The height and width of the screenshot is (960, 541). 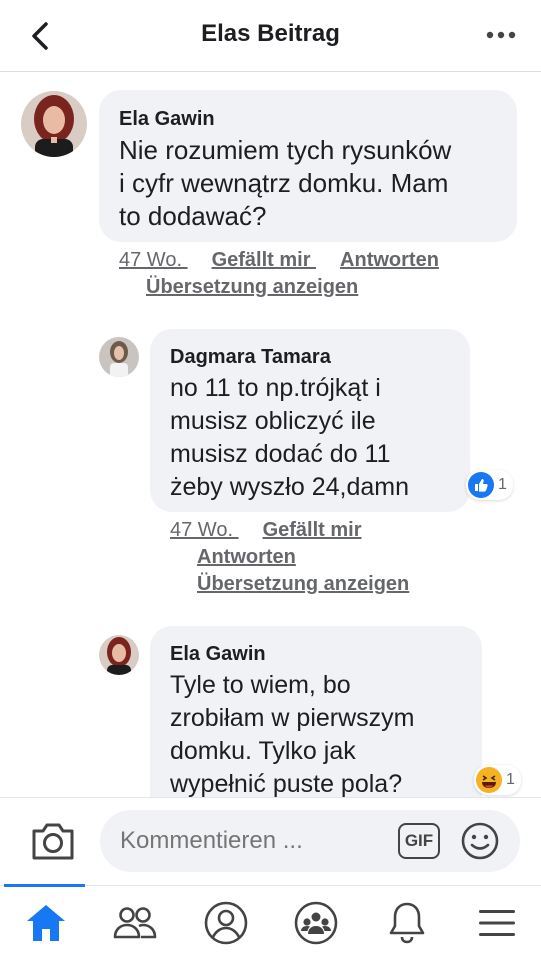 What do you see at coordinates (489, 780) in the screenshot?
I see `haha-icon` at bounding box center [489, 780].